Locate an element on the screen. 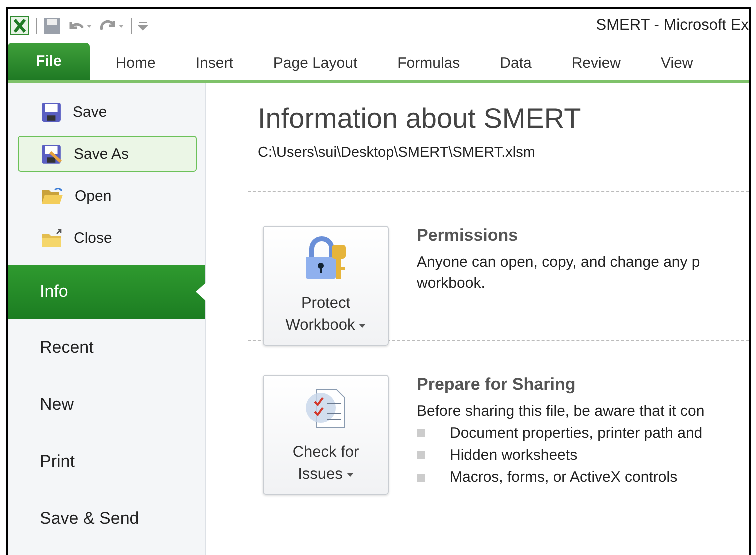 The height and width of the screenshot is (555, 756). section-description: workbook. is located at coordinates (451, 284).